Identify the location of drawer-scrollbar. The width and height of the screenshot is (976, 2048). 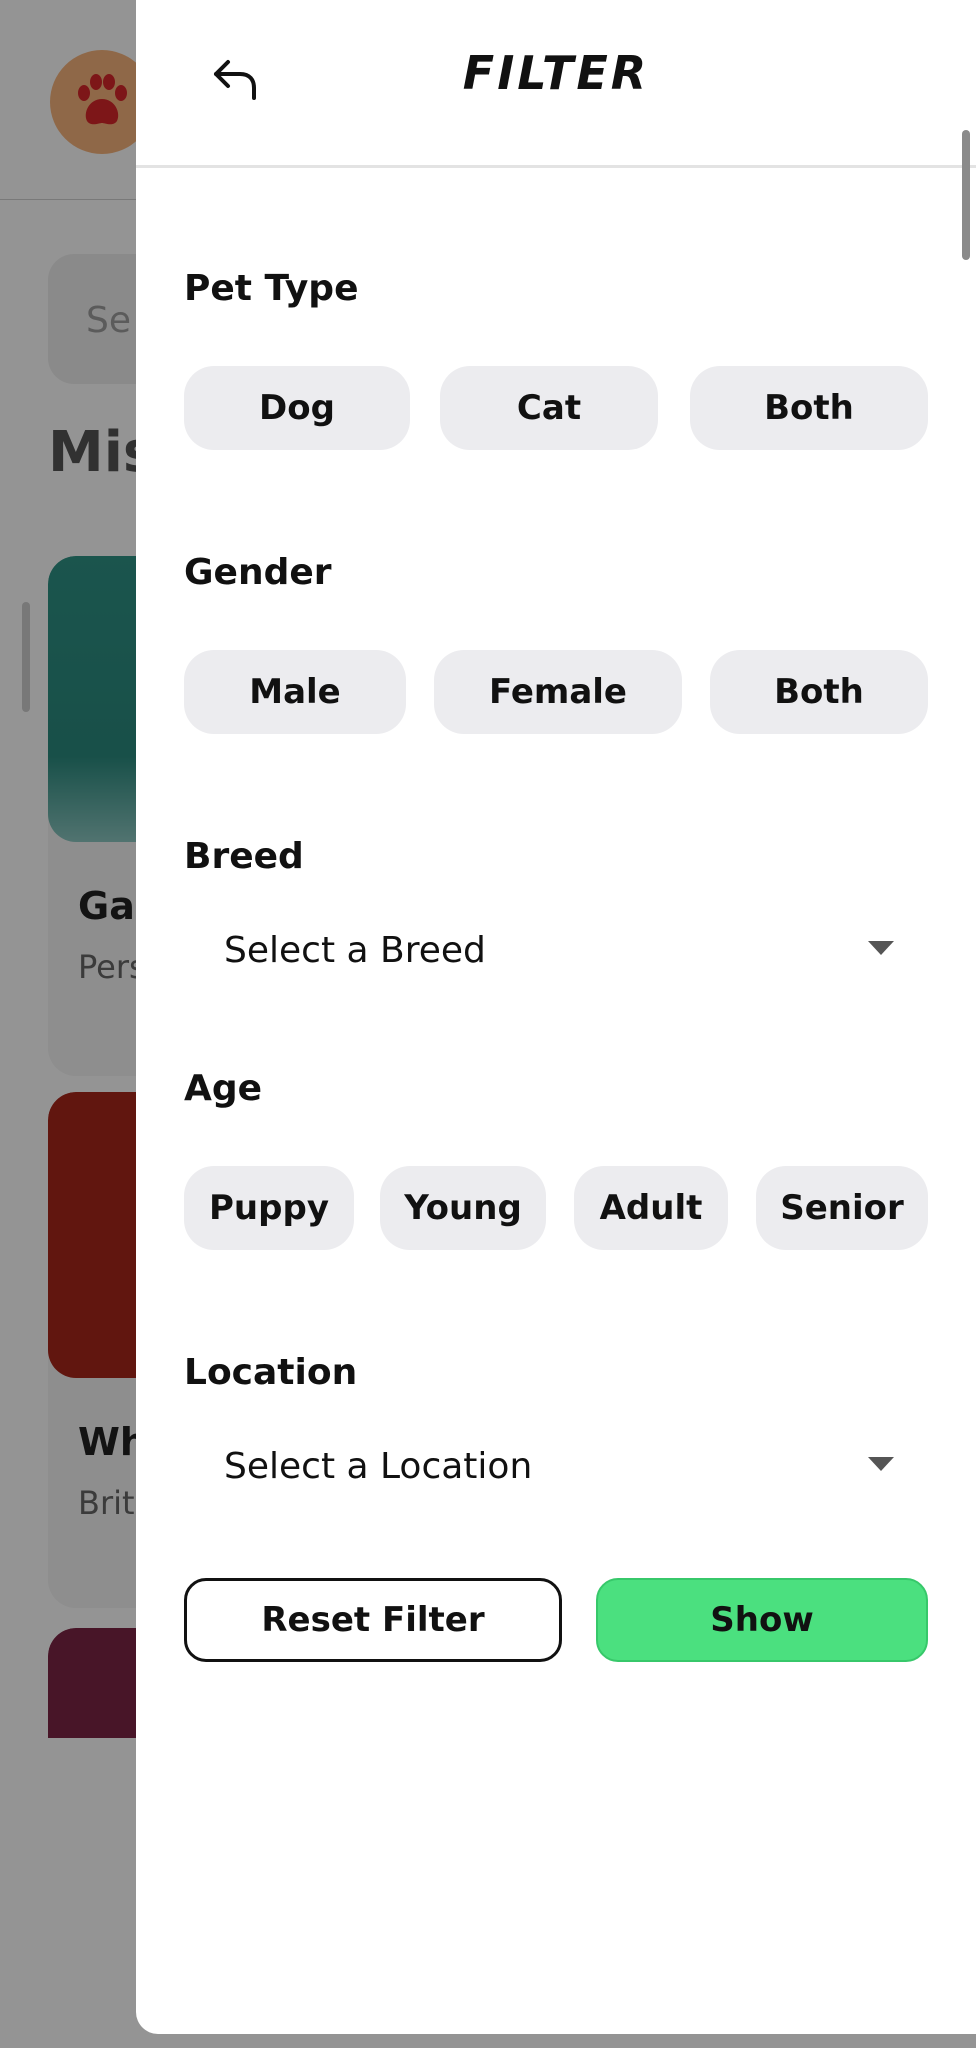
(966, 195).